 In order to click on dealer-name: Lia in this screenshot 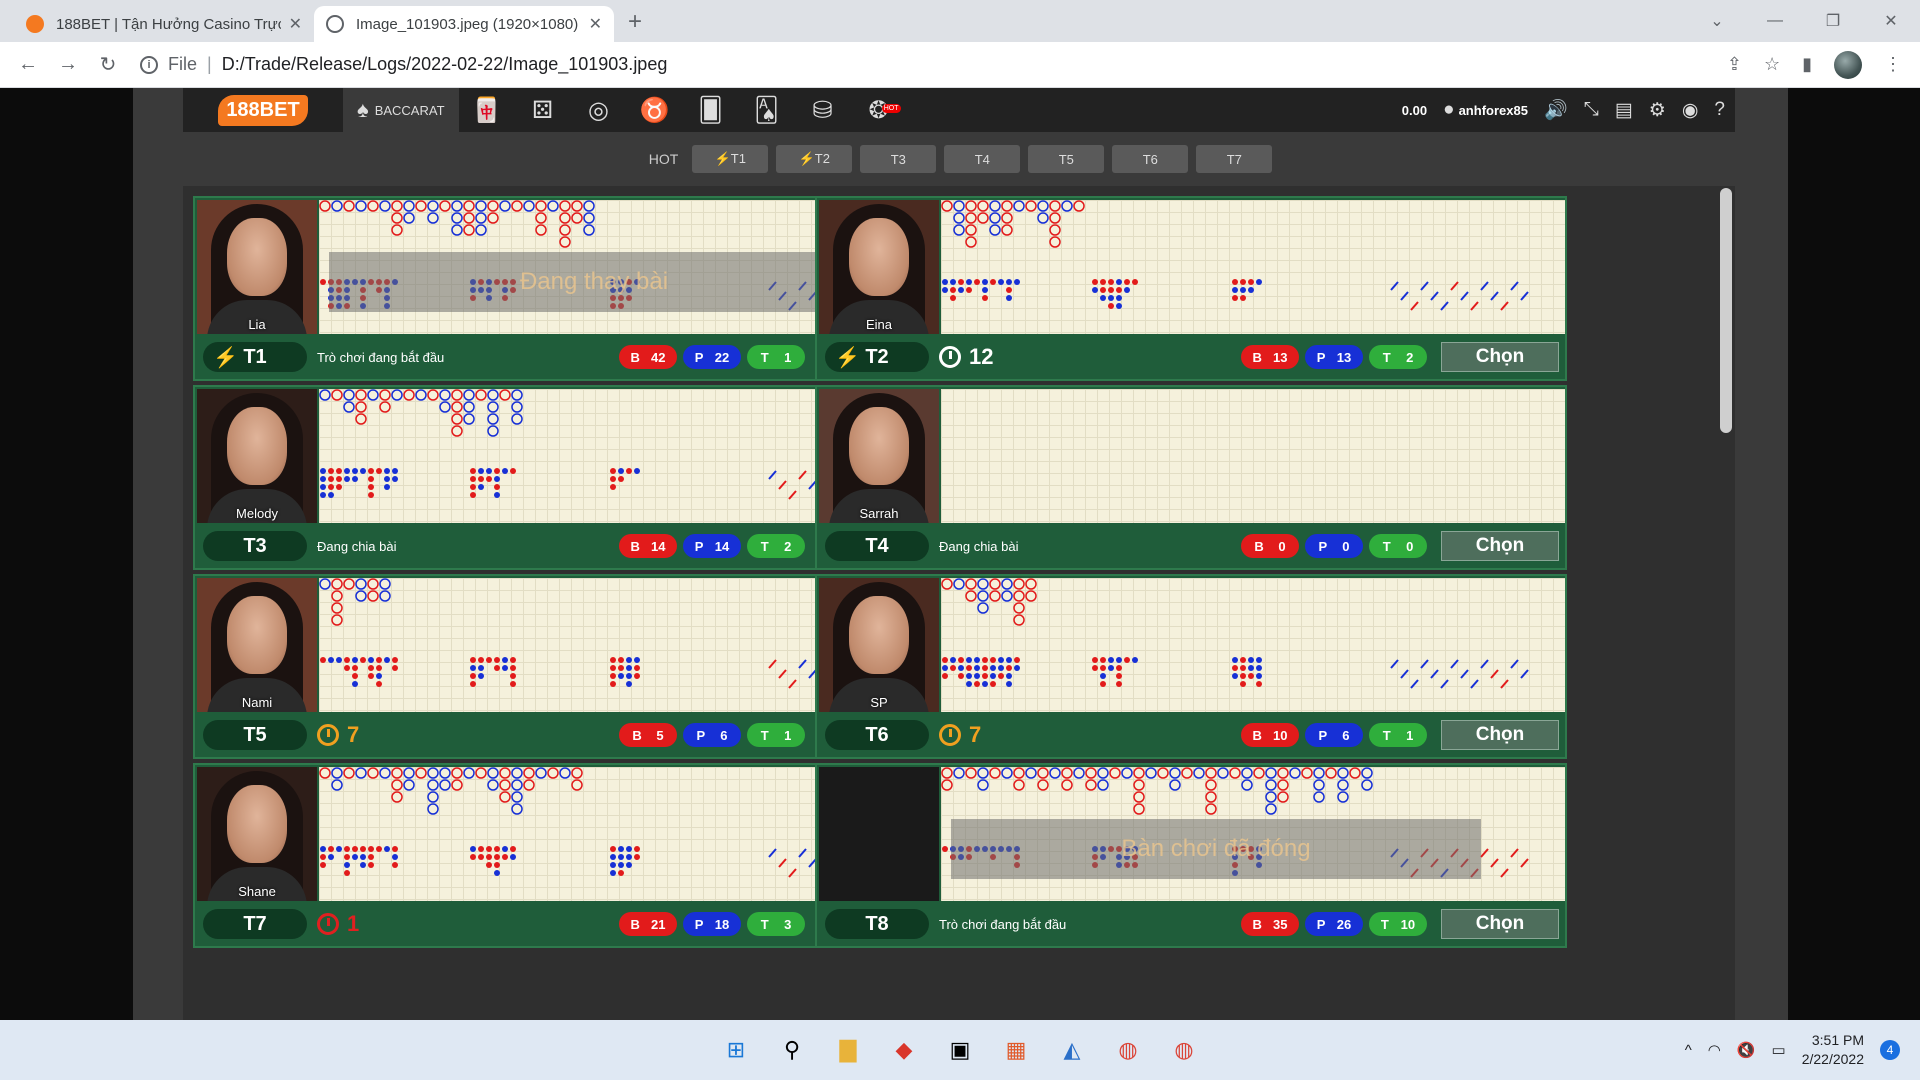, I will do `click(257, 324)`.